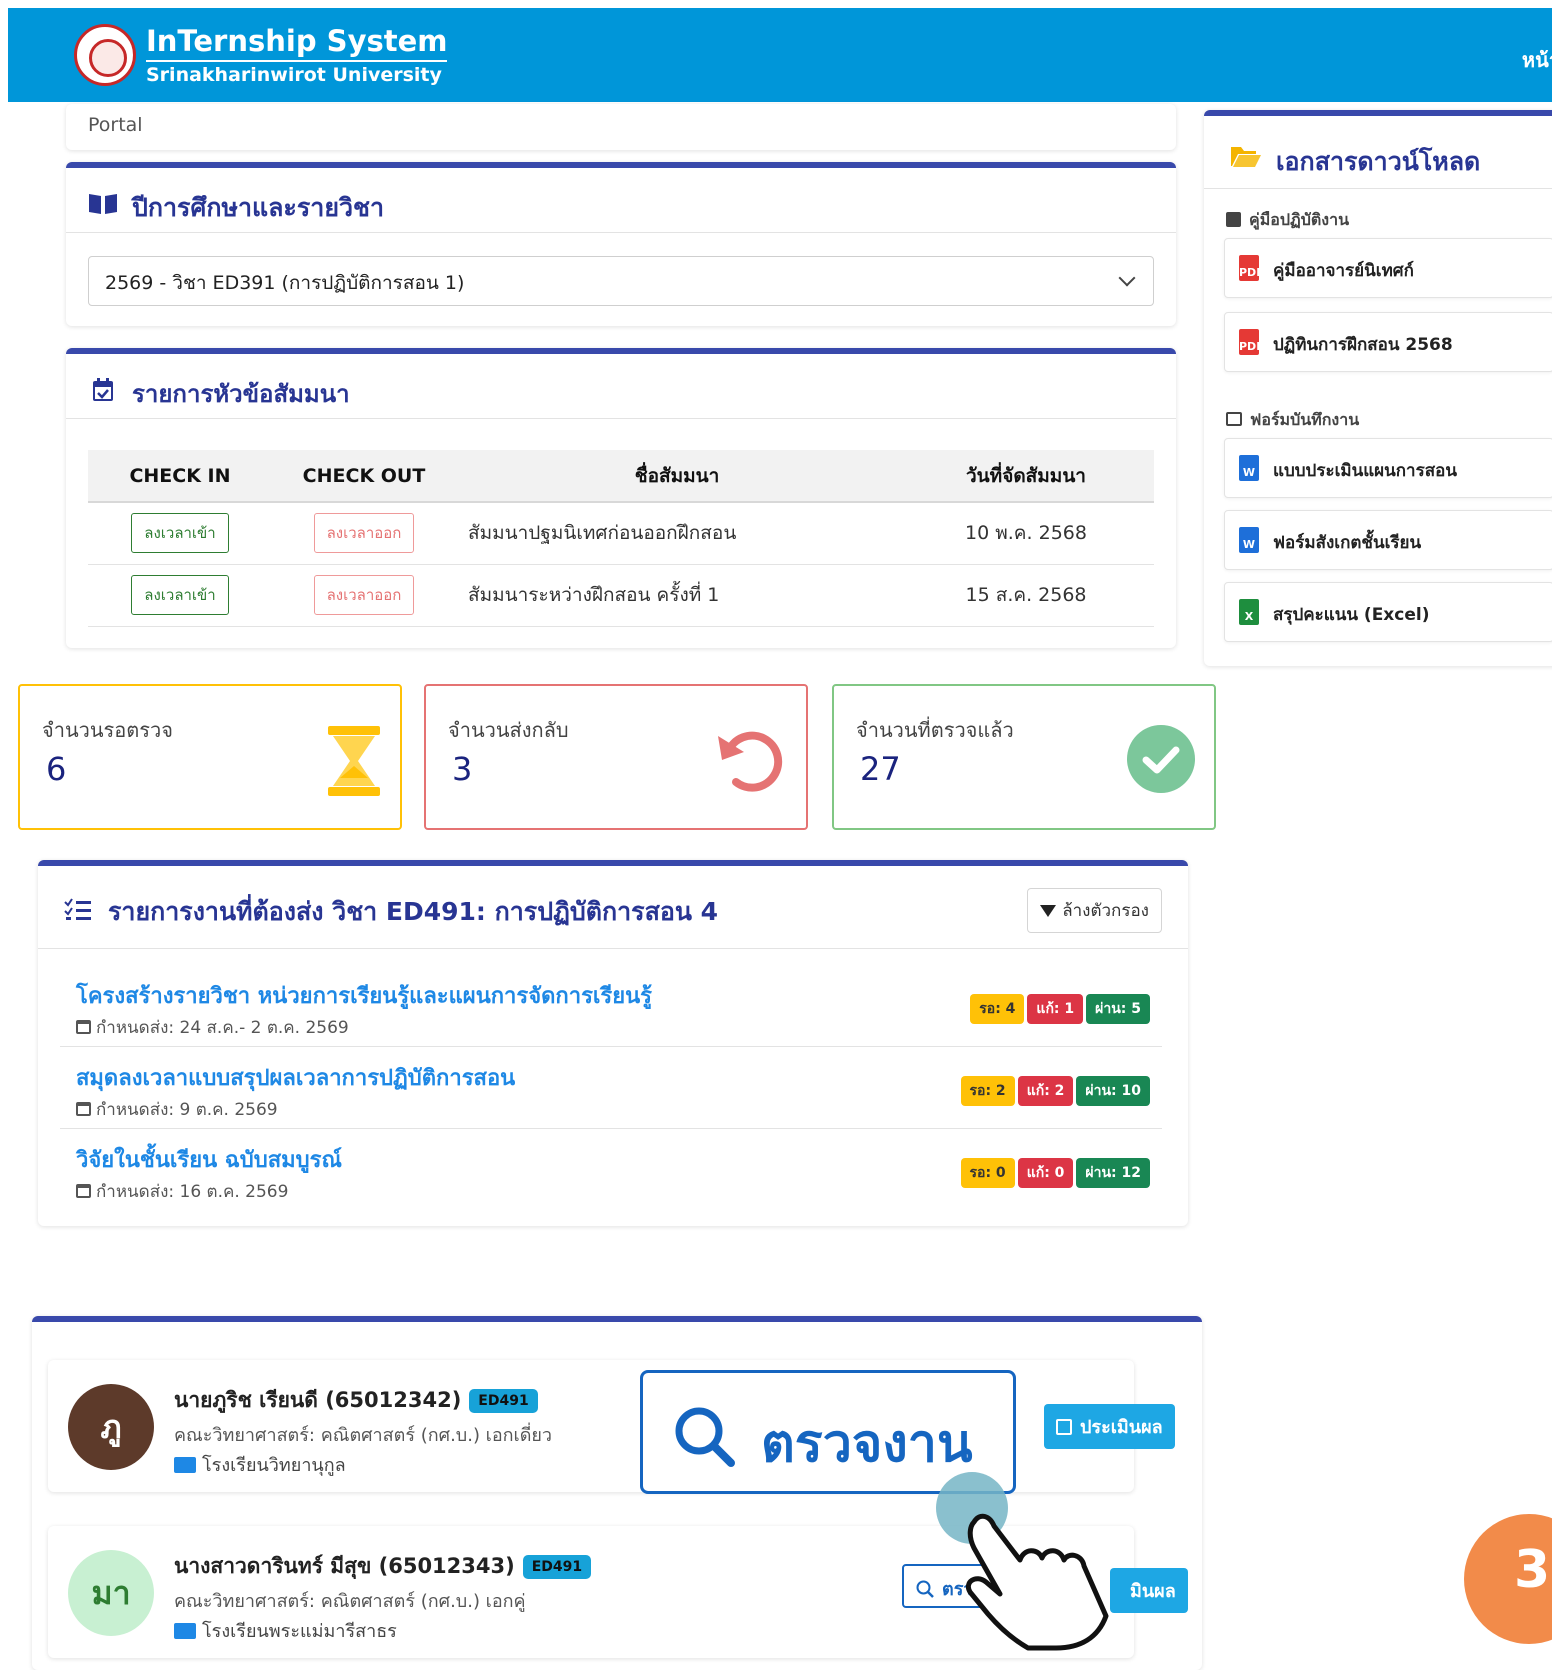 Image resolution: width=1552 pixels, height=1670 pixels. What do you see at coordinates (621, 281) in the screenshot?
I see `course-dropdown: 2569 - วิชา ED391 (การปฏิบัติการสอน 1)` at bounding box center [621, 281].